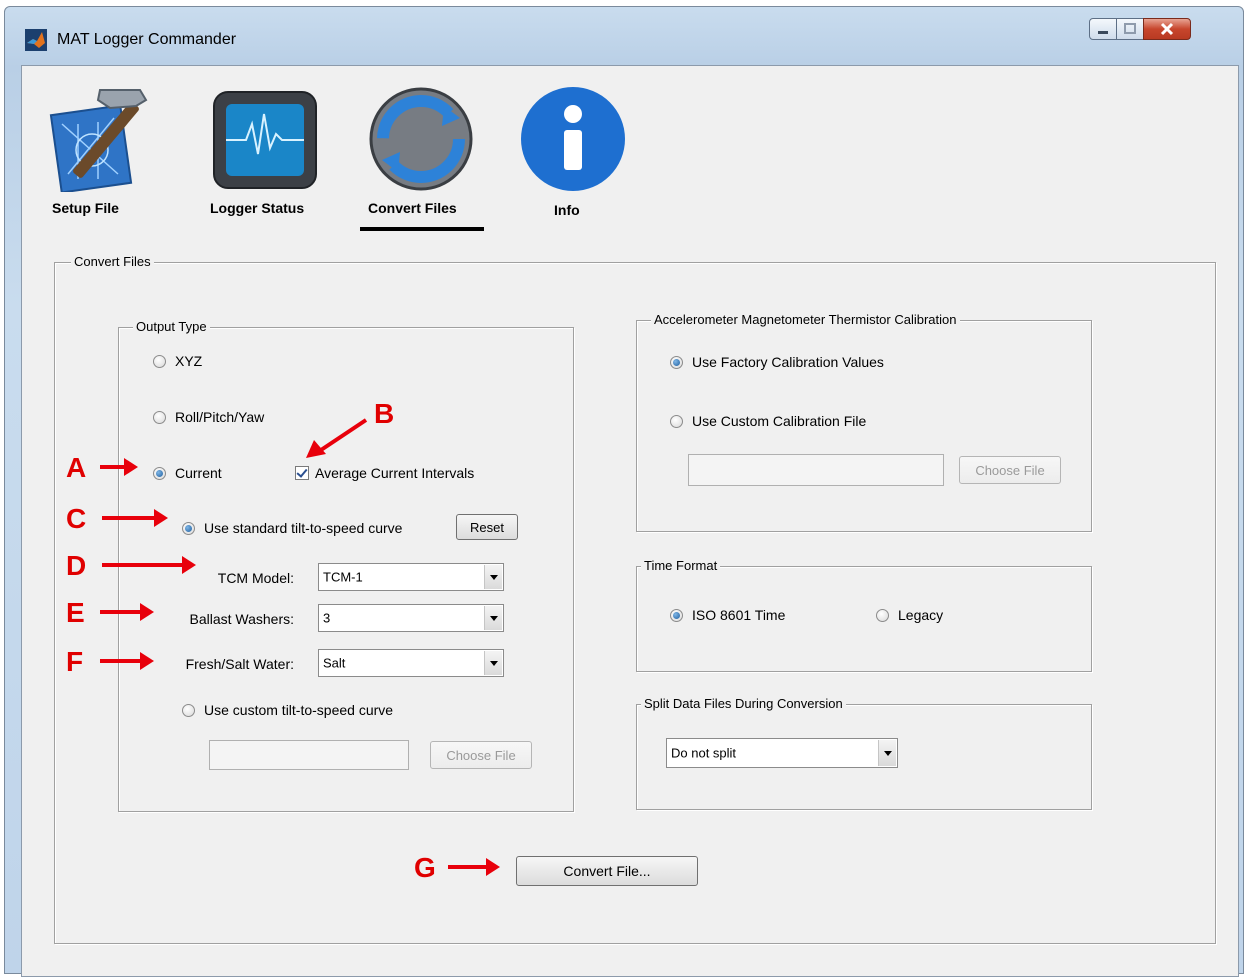 This screenshot has height=977, width=1248. Describe the element at coordinates (147, 661) in the screenshot. I see `annotation-arrowhead-f` at that location.